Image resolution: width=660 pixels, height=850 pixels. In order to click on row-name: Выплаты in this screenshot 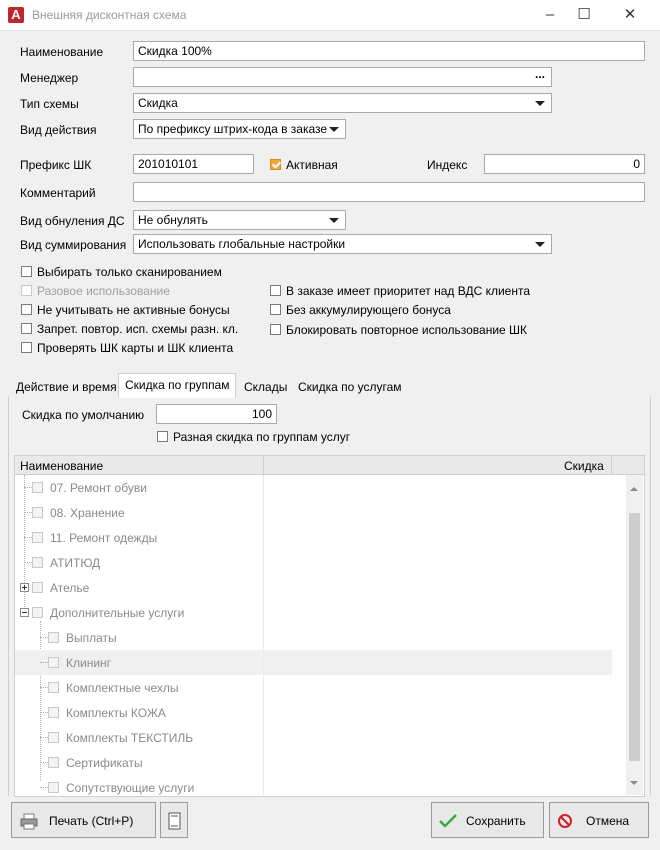, I will do `click(91, 638)`.